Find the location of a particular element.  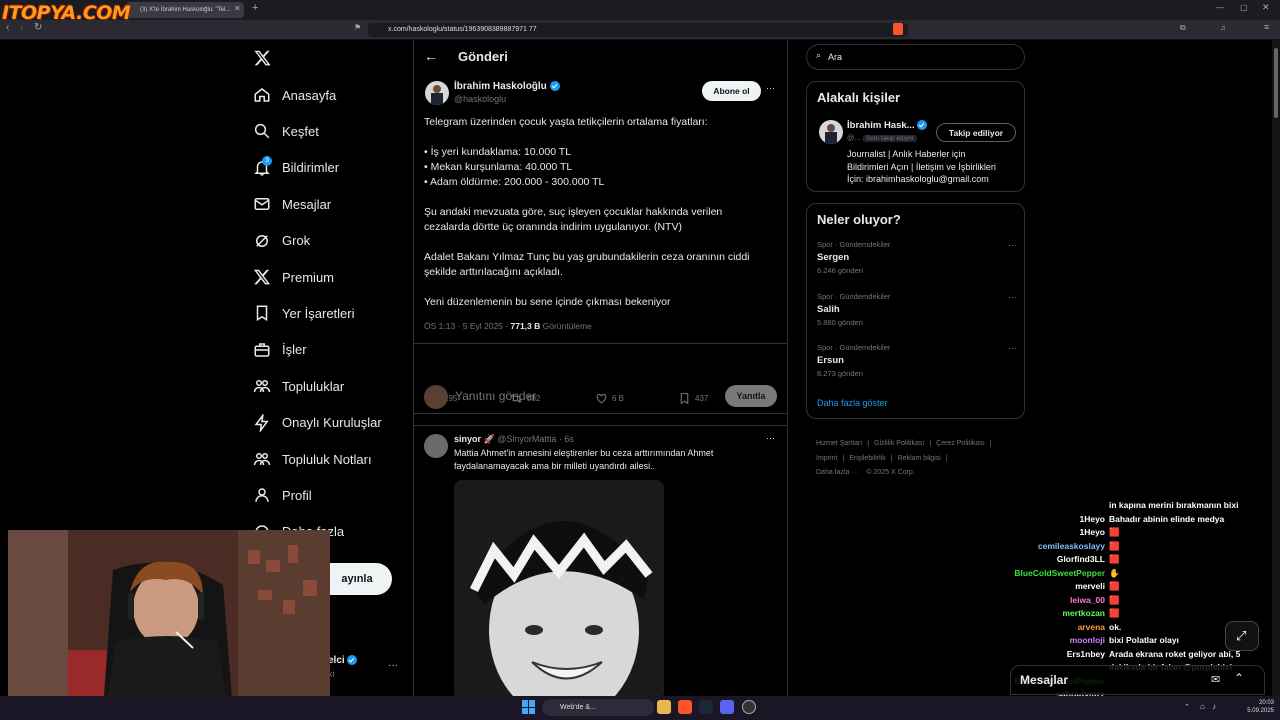

back-icon: ‹ is located at coordinates (7, 27).